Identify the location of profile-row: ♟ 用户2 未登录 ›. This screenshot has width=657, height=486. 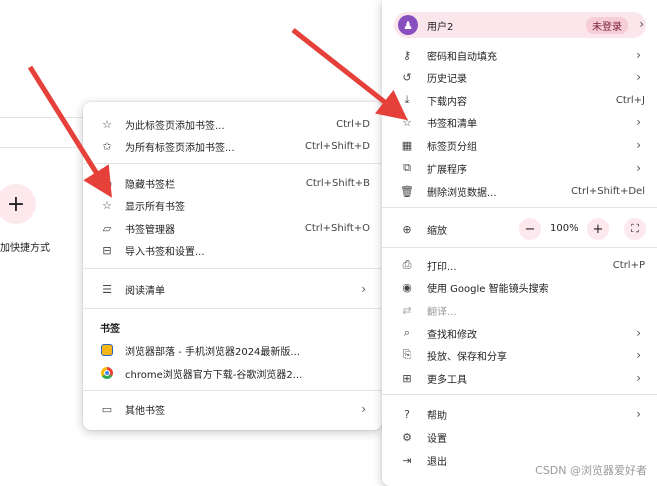
(520, 25).